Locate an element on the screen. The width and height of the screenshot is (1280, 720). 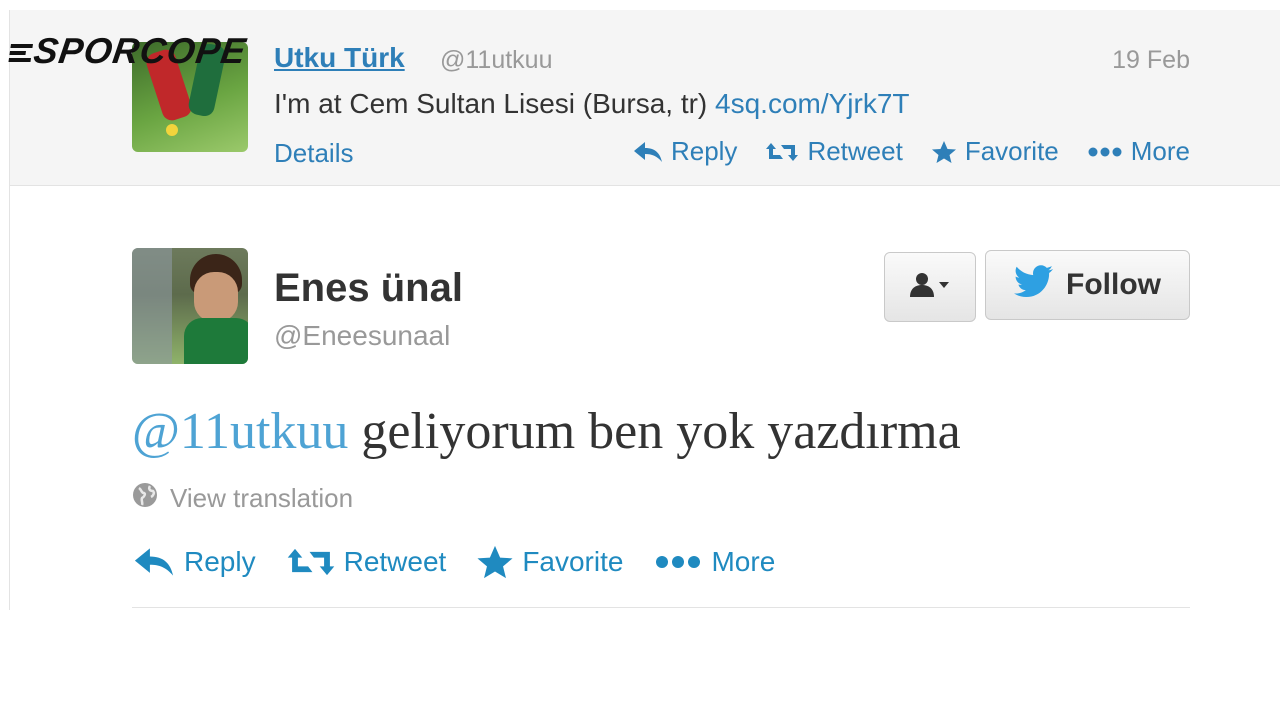
context-tweet-body: I'm at Cem Sultan Lisesi (Bursa, tr) is located at coordinates (495, 103).